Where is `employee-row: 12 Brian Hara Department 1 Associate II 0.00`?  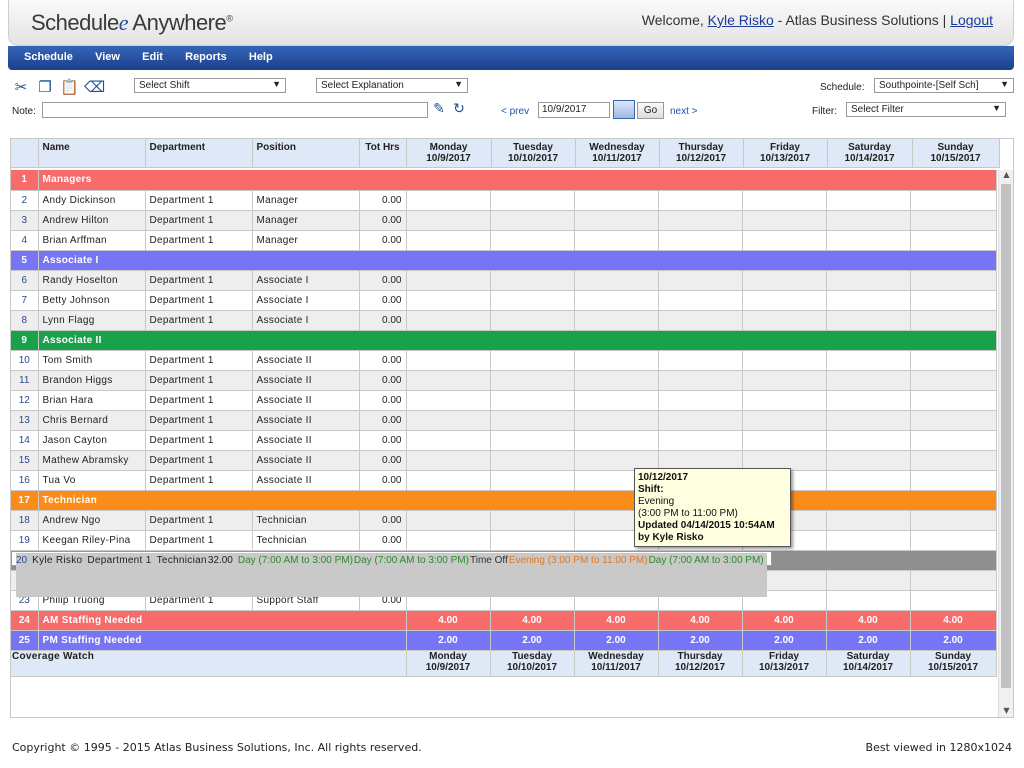 employee-row: 12 Brian Hara Department 1 Associate II 0.00 is located at coordinates (504, 400).